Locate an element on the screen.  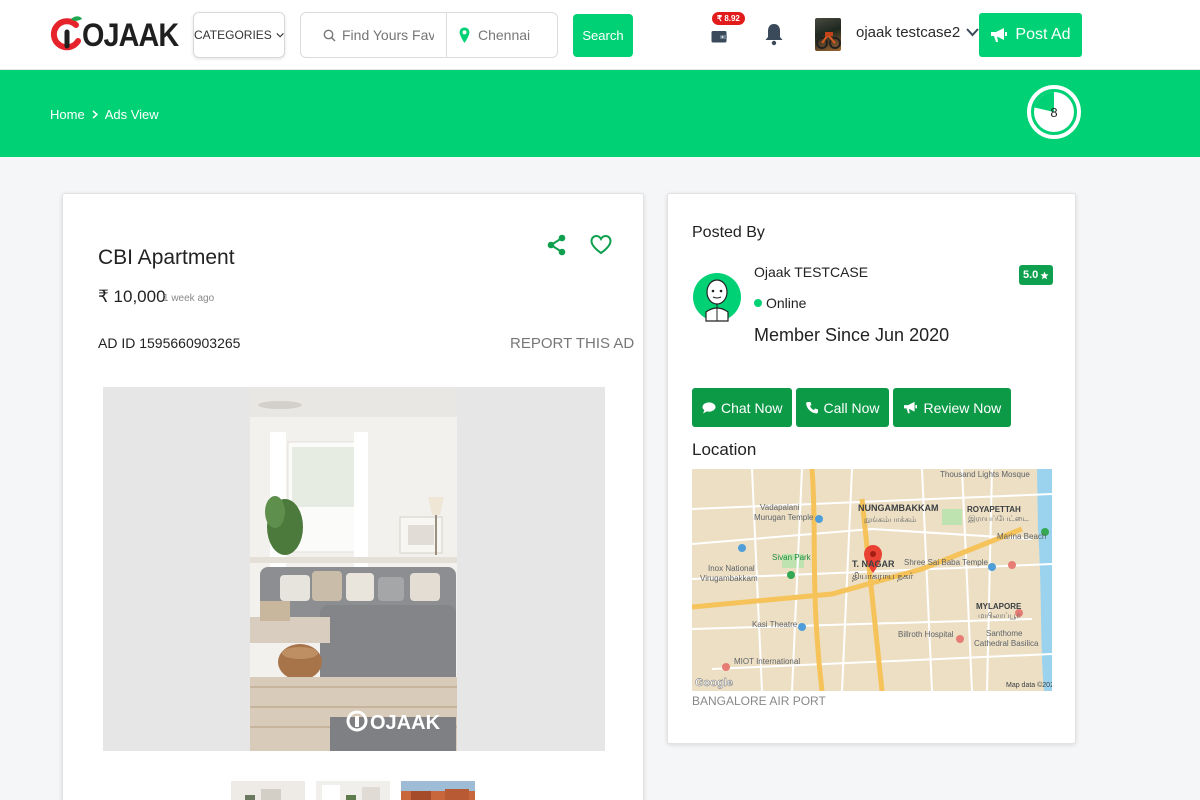
contact-actions: Chat Now Call Now Review Now is located at coordinates (852, 407).